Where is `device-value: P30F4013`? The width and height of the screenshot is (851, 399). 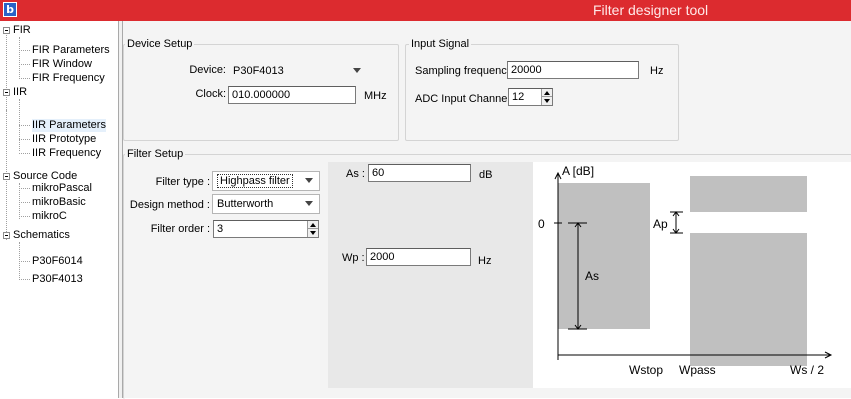 device-value: P30F4013 is located at coordinates (258, 71).